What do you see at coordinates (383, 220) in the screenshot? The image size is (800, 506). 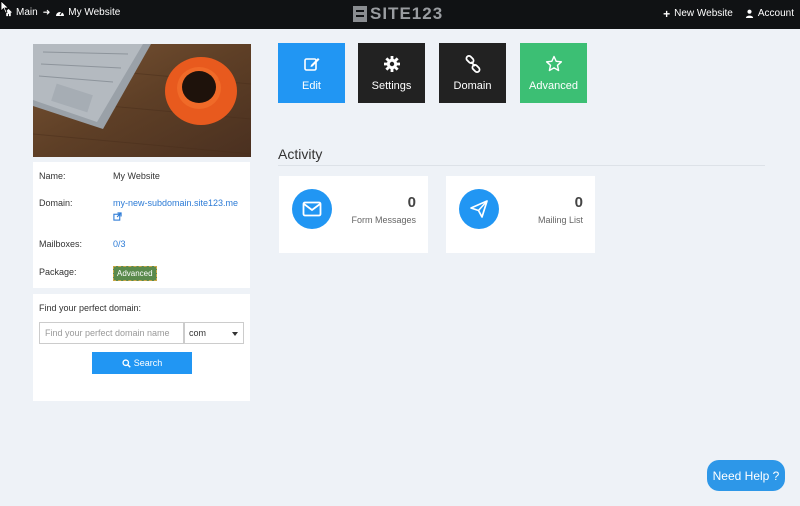 I see `form-messages-label: Form Messages` at bounding box center [383, 220].